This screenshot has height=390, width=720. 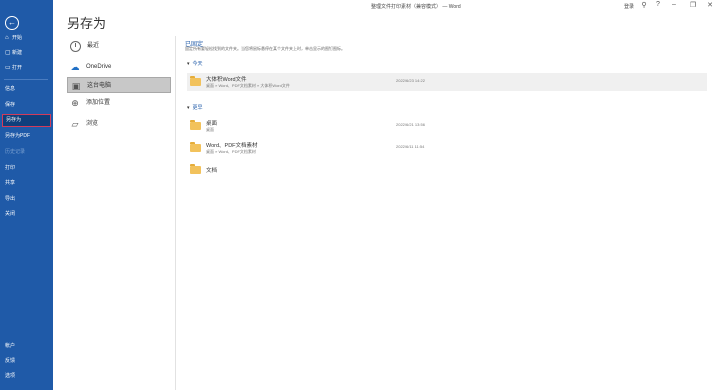 I want to click on group-label: 今天, so click(x=197, y=64).